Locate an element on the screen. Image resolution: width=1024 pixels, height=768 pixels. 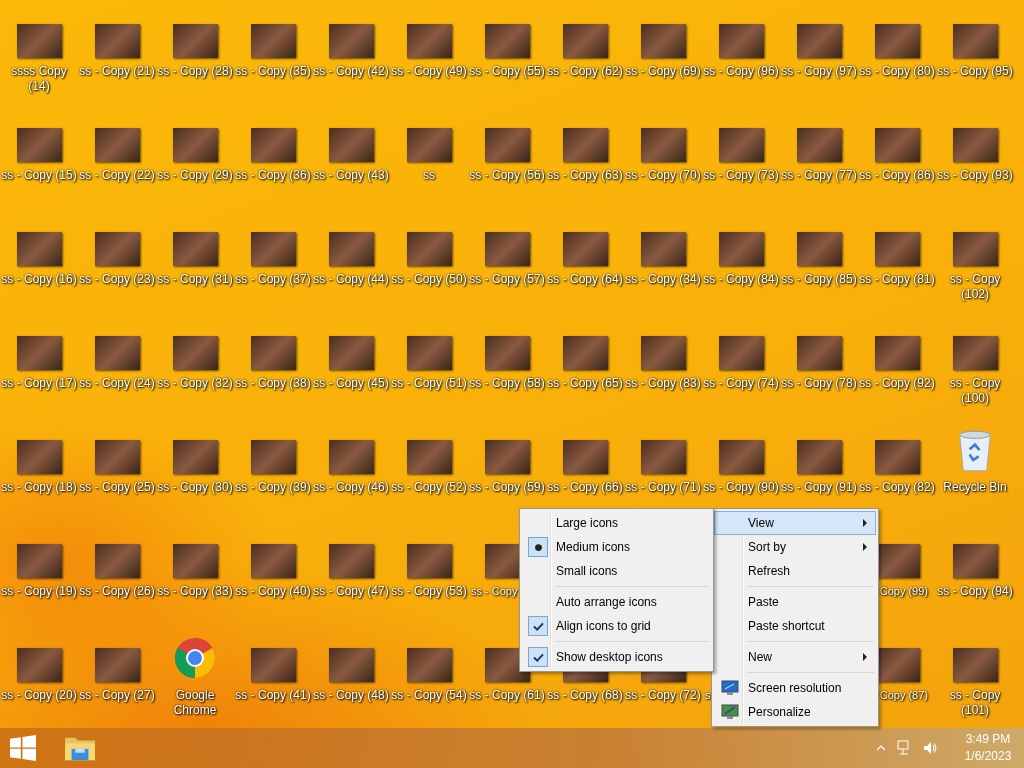
icon-label: ss - Copy (91) is located at coordinates (819, 487).